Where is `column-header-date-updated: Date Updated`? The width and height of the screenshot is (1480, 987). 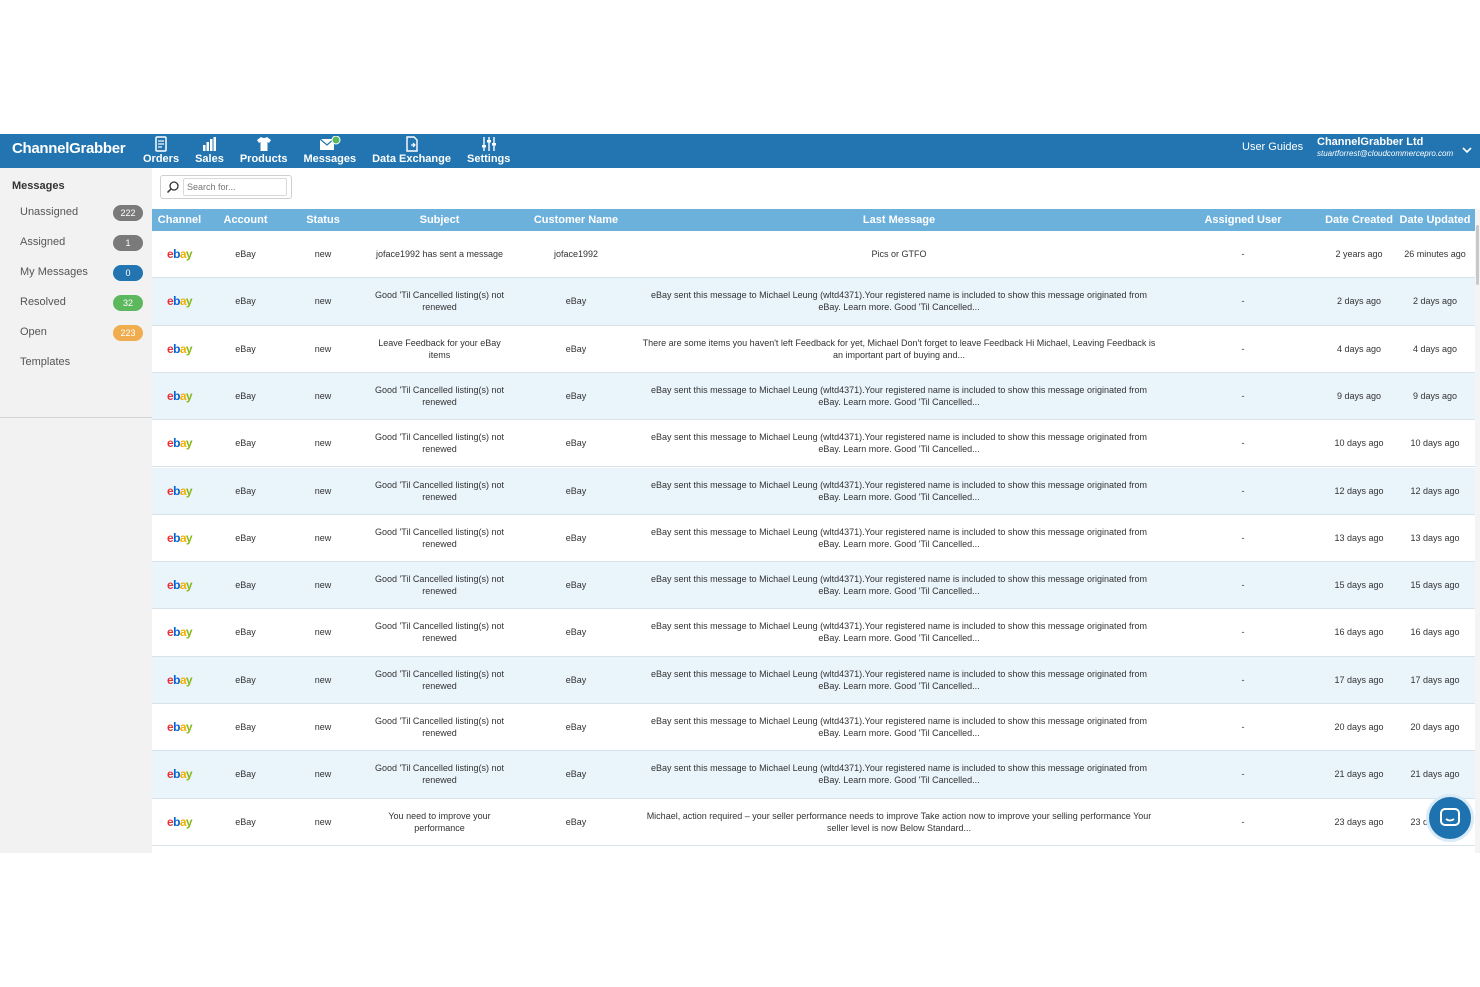 column-header-date-updated: Date Updated is located at coordinates (1435, 220).